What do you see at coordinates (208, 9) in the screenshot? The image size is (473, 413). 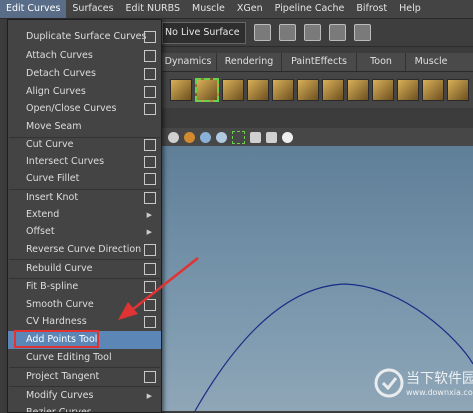 I see `menu-muscle: Muscle` at bounding box center [208, 9].